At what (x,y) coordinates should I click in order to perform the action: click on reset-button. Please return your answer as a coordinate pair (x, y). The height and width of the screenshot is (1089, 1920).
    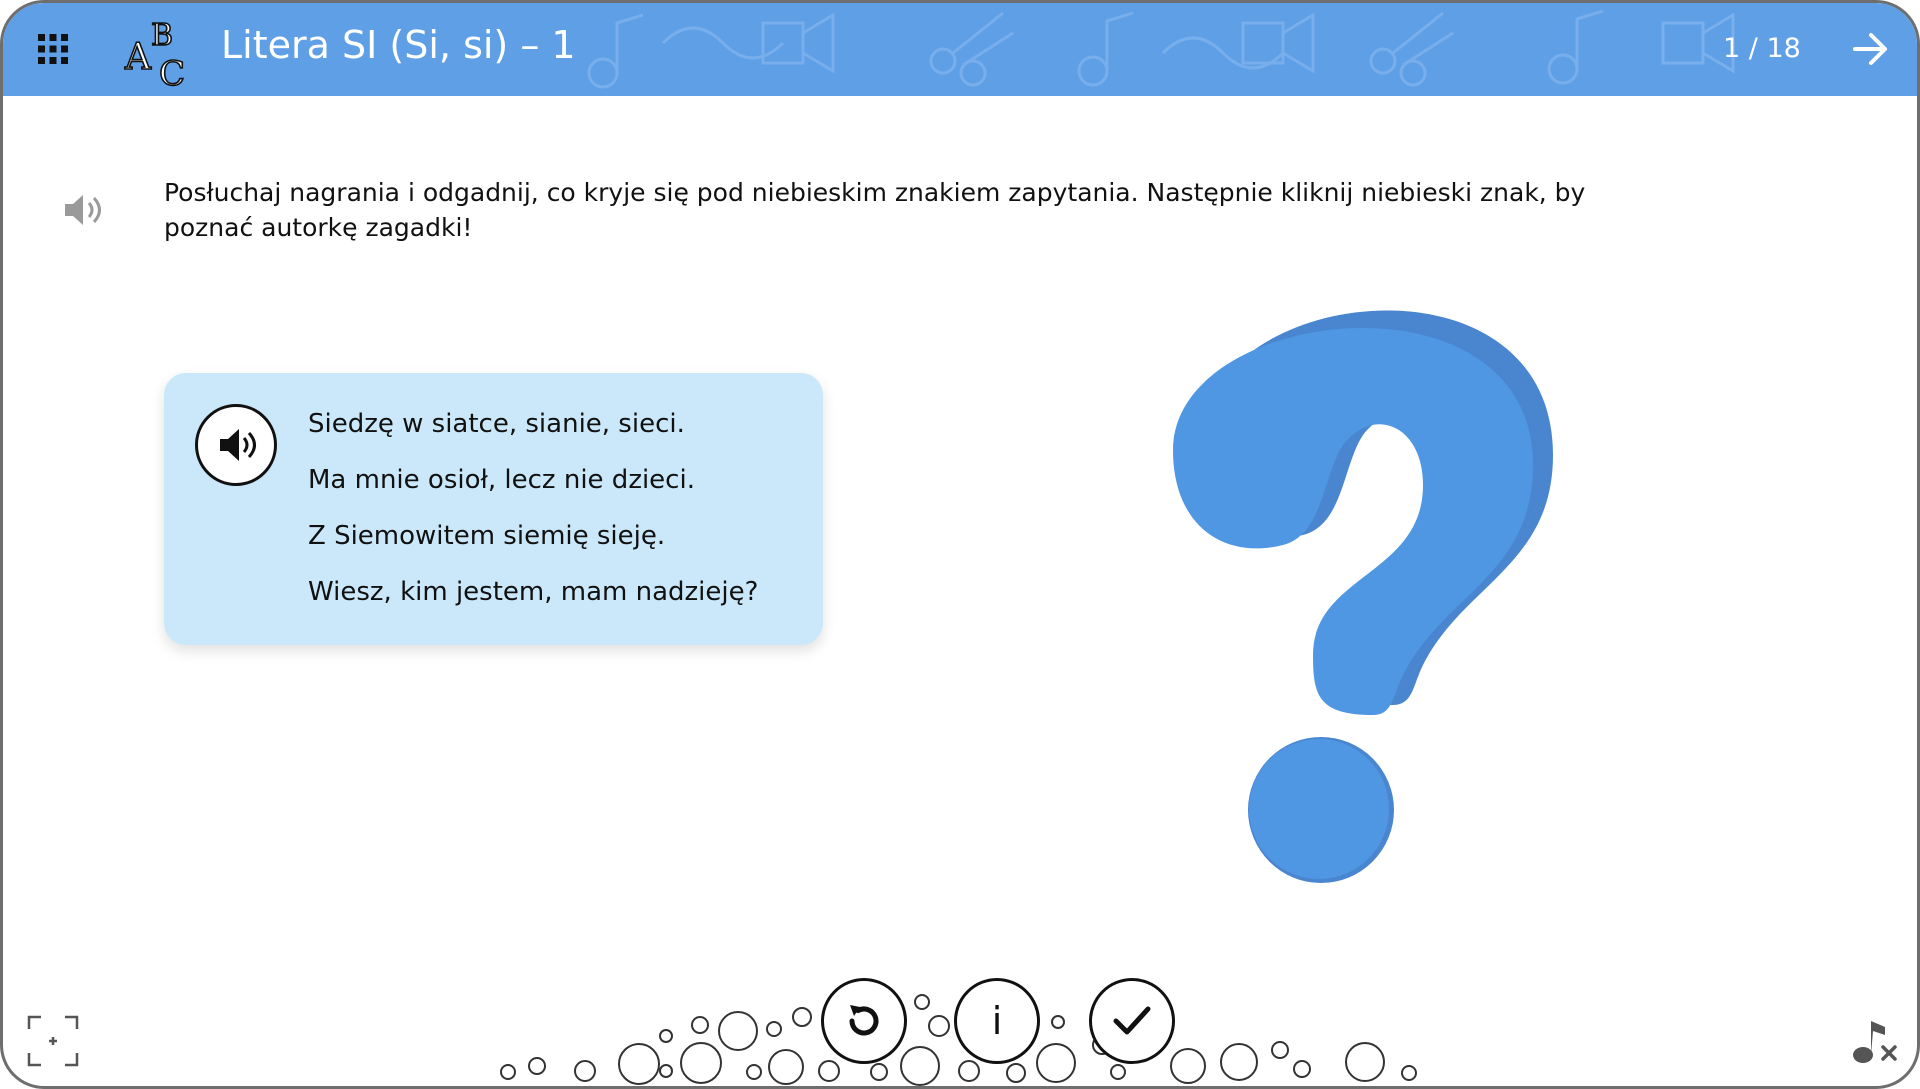
    Looking at the image, I should click on (864, 1021).